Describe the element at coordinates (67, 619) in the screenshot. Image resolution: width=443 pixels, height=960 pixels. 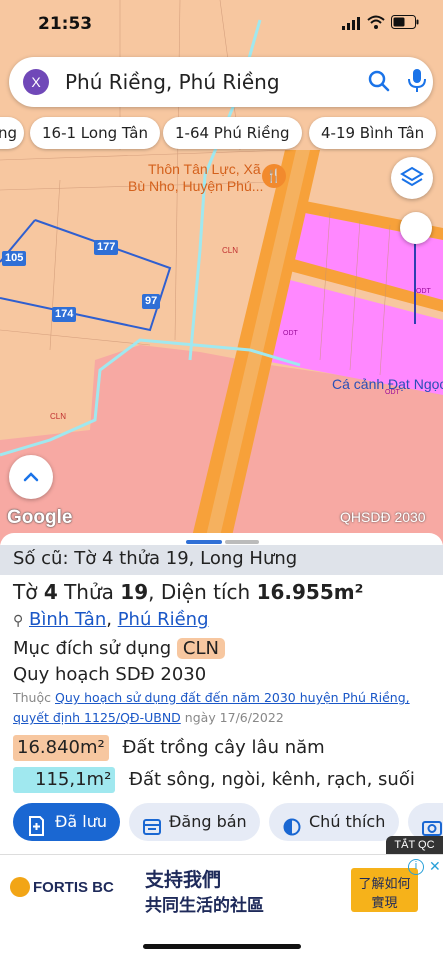
I see `location-link-ward: Bình Tân` at that location.